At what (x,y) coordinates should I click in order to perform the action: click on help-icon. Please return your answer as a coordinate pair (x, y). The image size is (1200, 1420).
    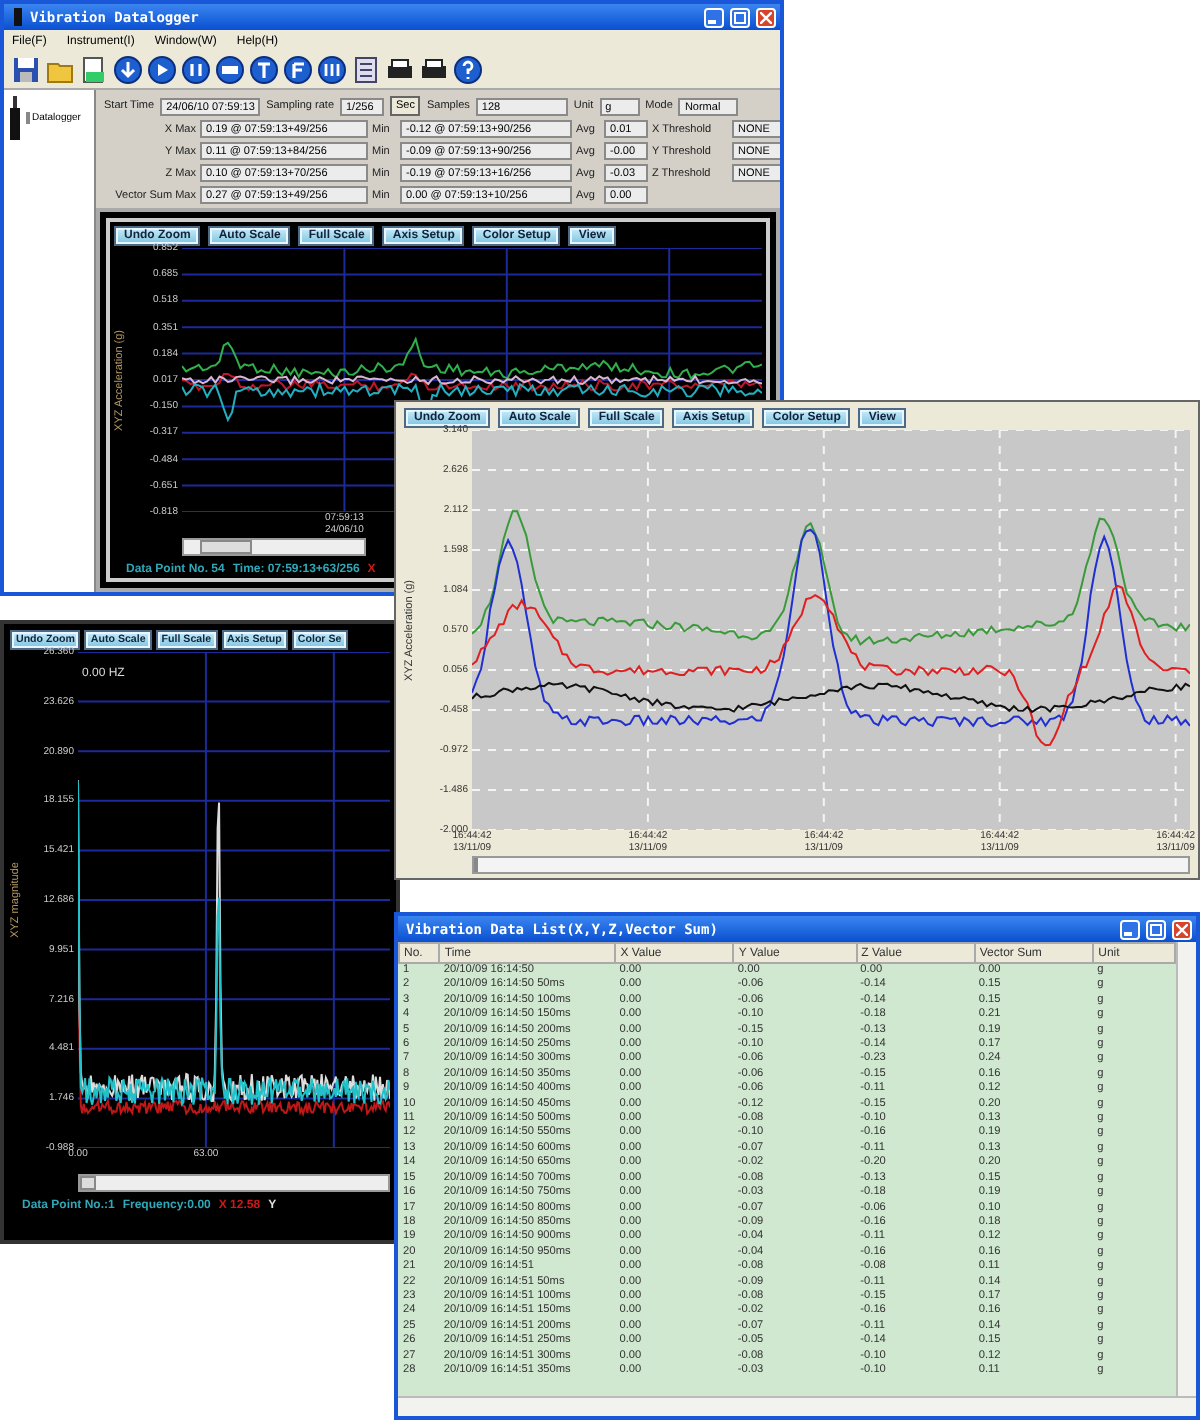
    Looking at the image, I should click on (468, 70).